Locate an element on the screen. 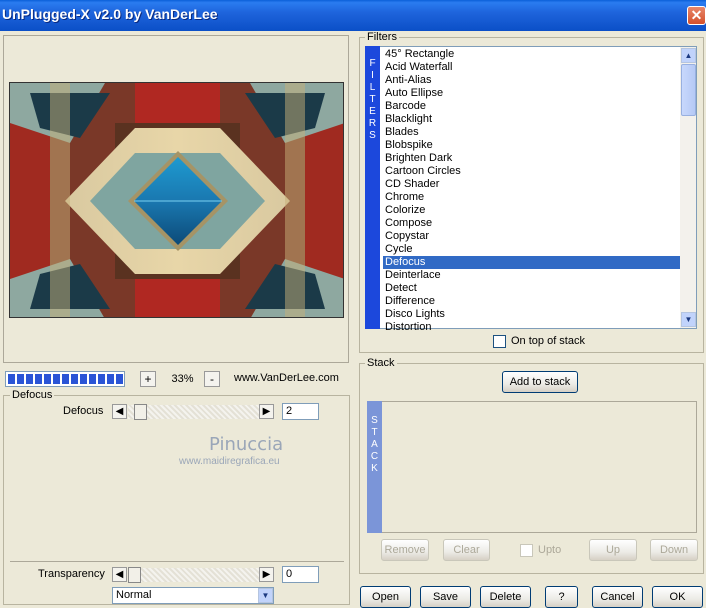 The width and height of the screenshot is (706, 608). blend-mode-select: Normal is located at coordinates (193, 595).